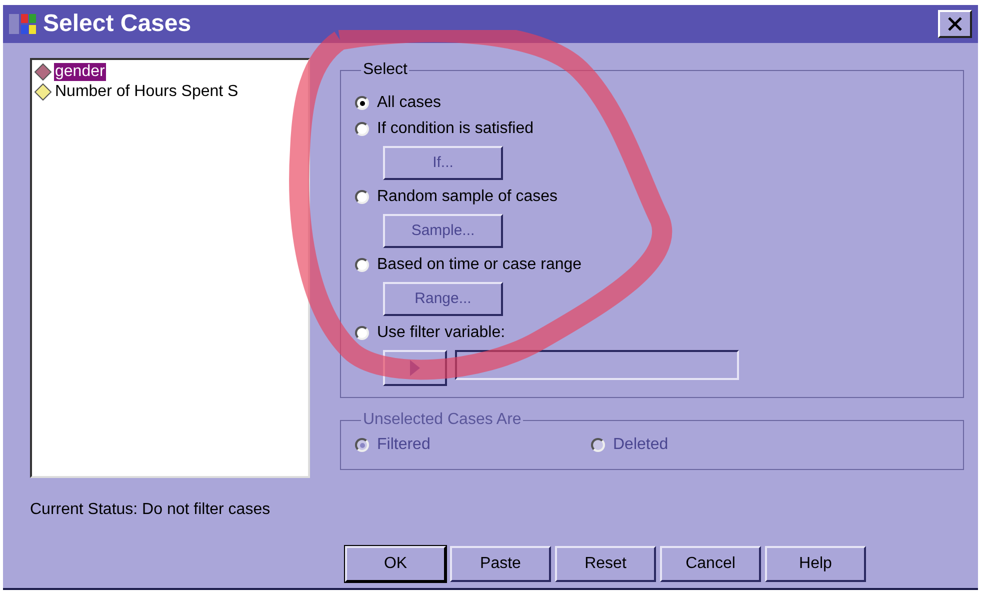  Describe the element at coordinates (23, 24) in the screenshot. I see `app-icon` at that location.